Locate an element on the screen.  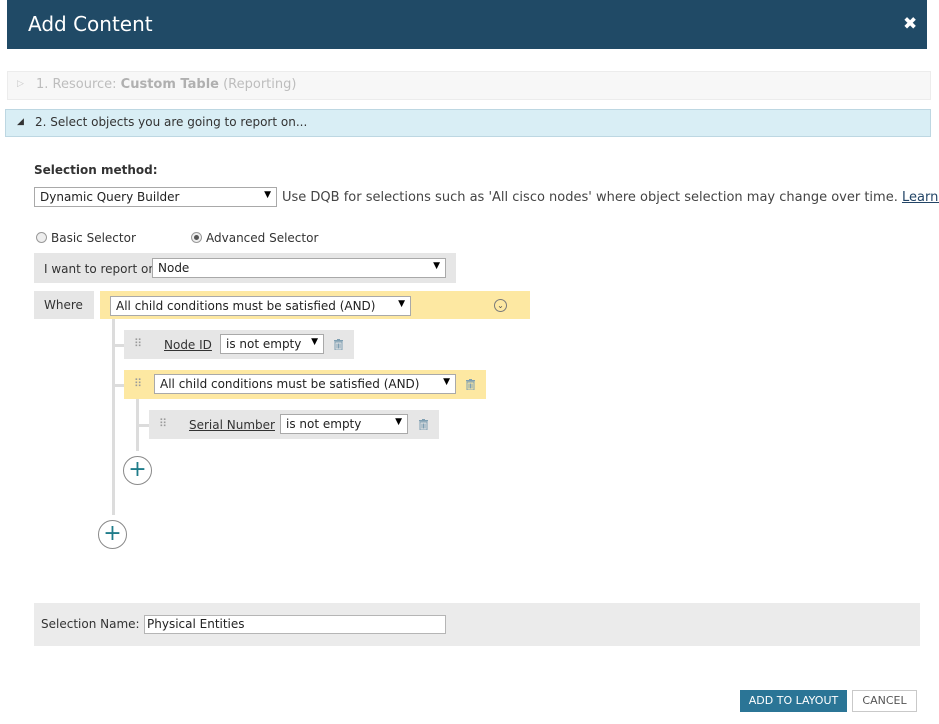
add-root-condition-button: + is located at coordinates (112, 534).